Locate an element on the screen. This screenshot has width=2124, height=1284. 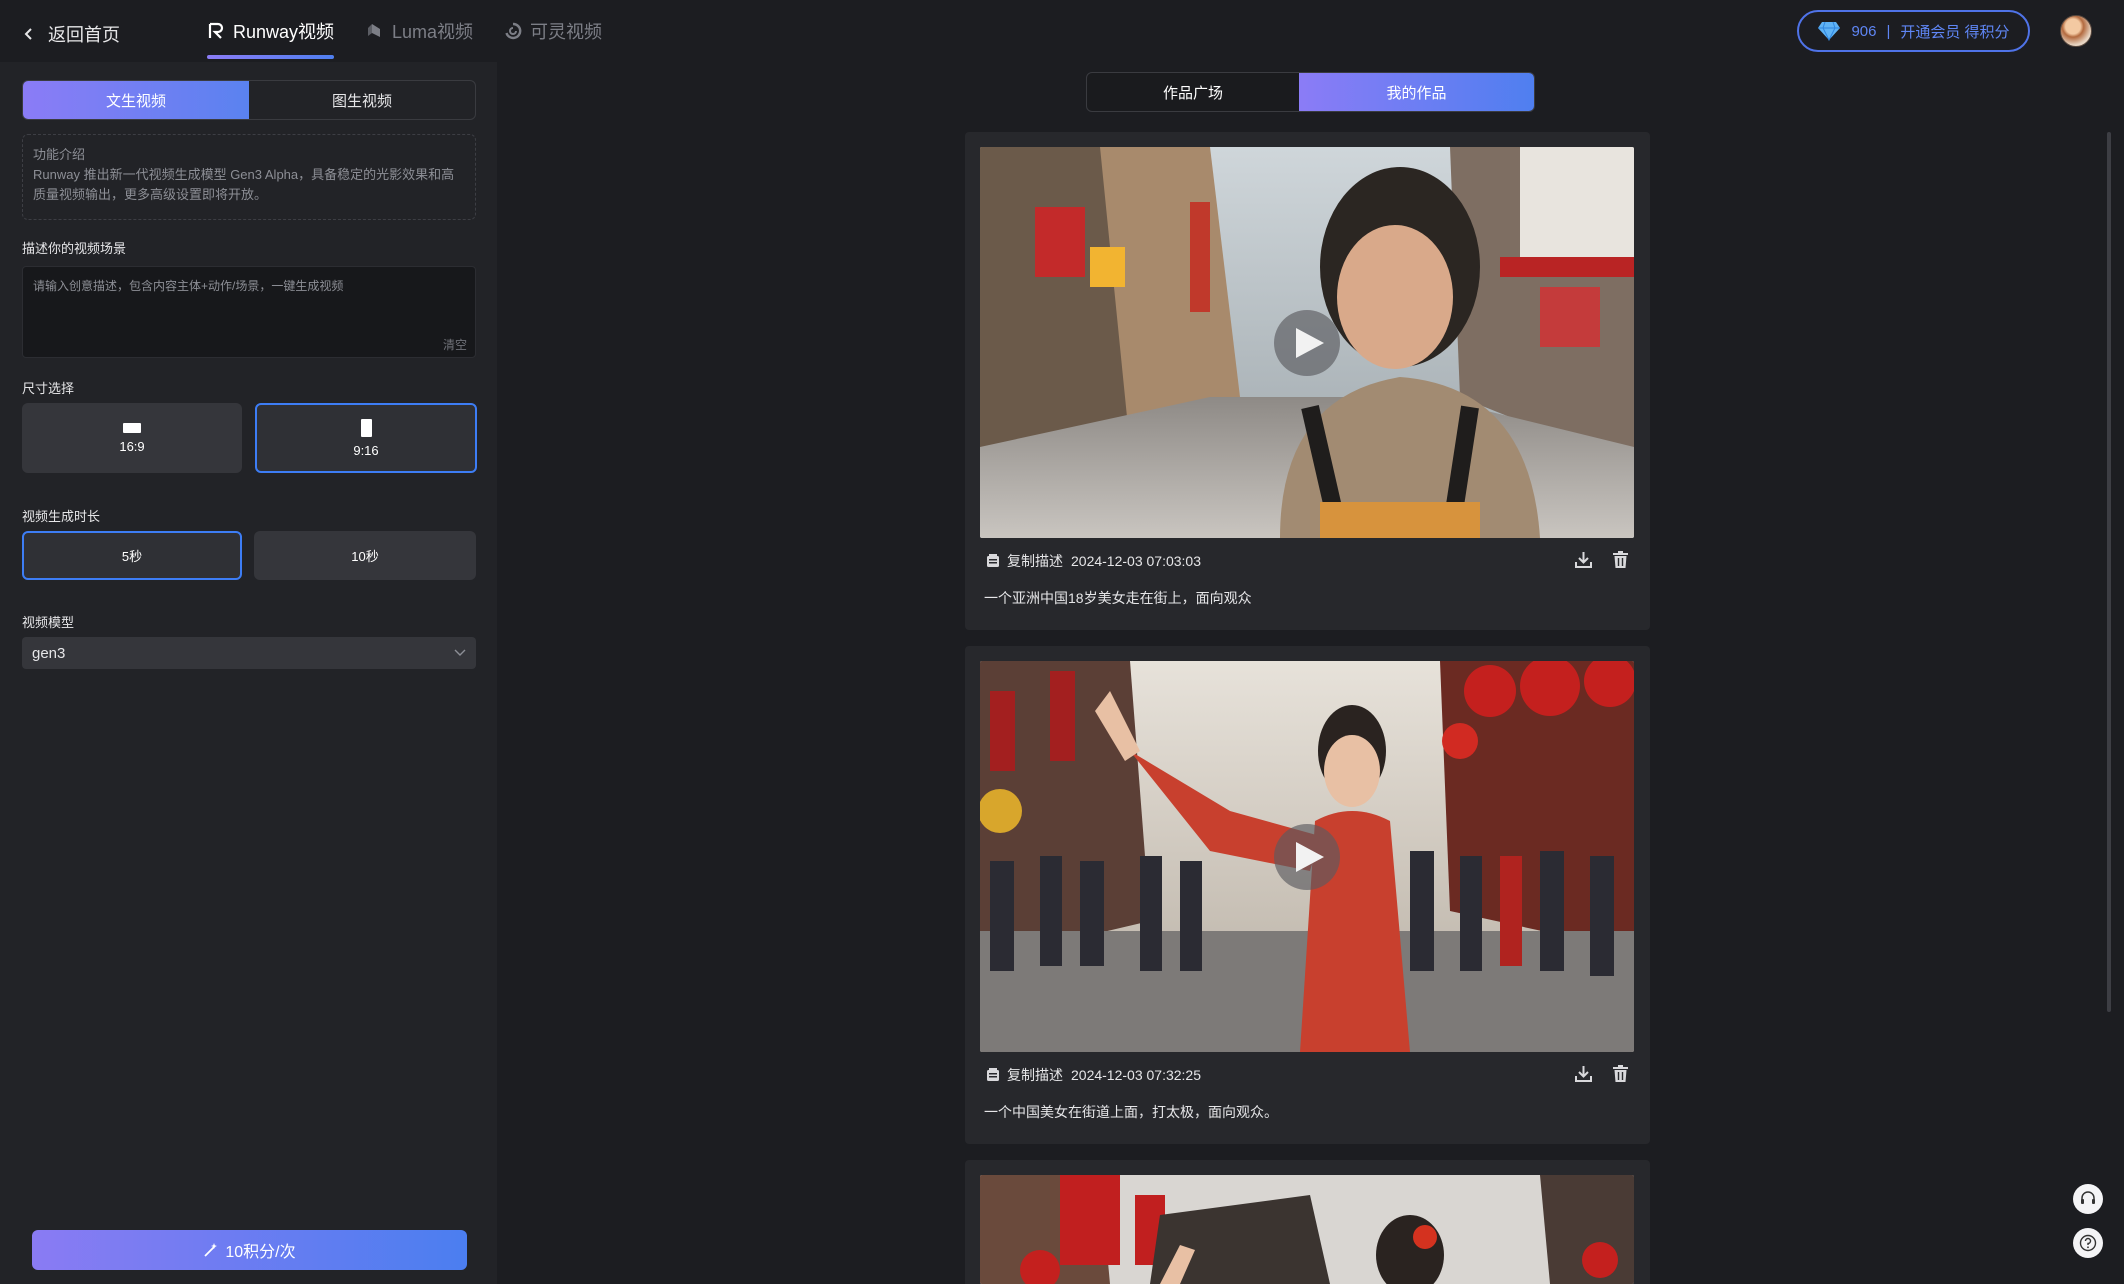
tab-kling-label: 可灵视频 is located at coordinates (566, 32).